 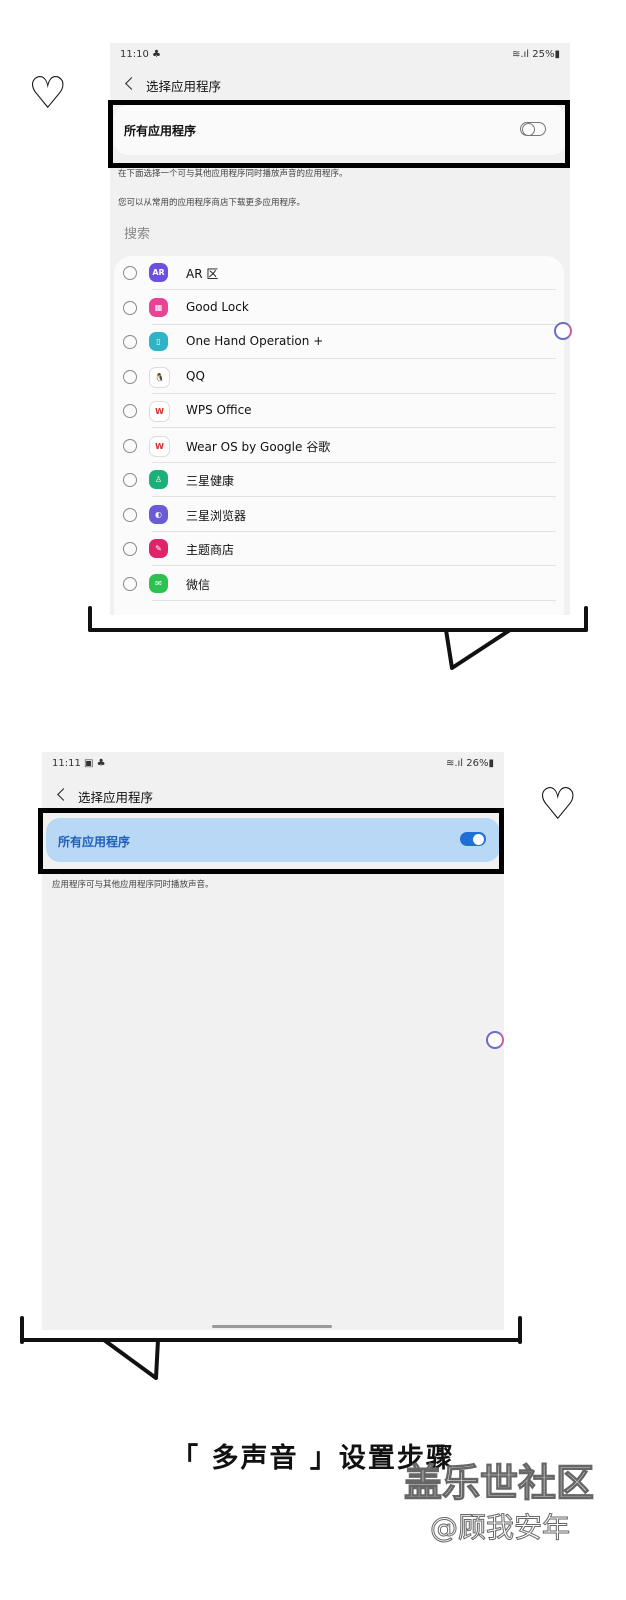 What do you see at coordinates (499, 1482) in the screenshot?
I see `watermark-brand: 盖乐世社区` at bounding box center [499, 1482].